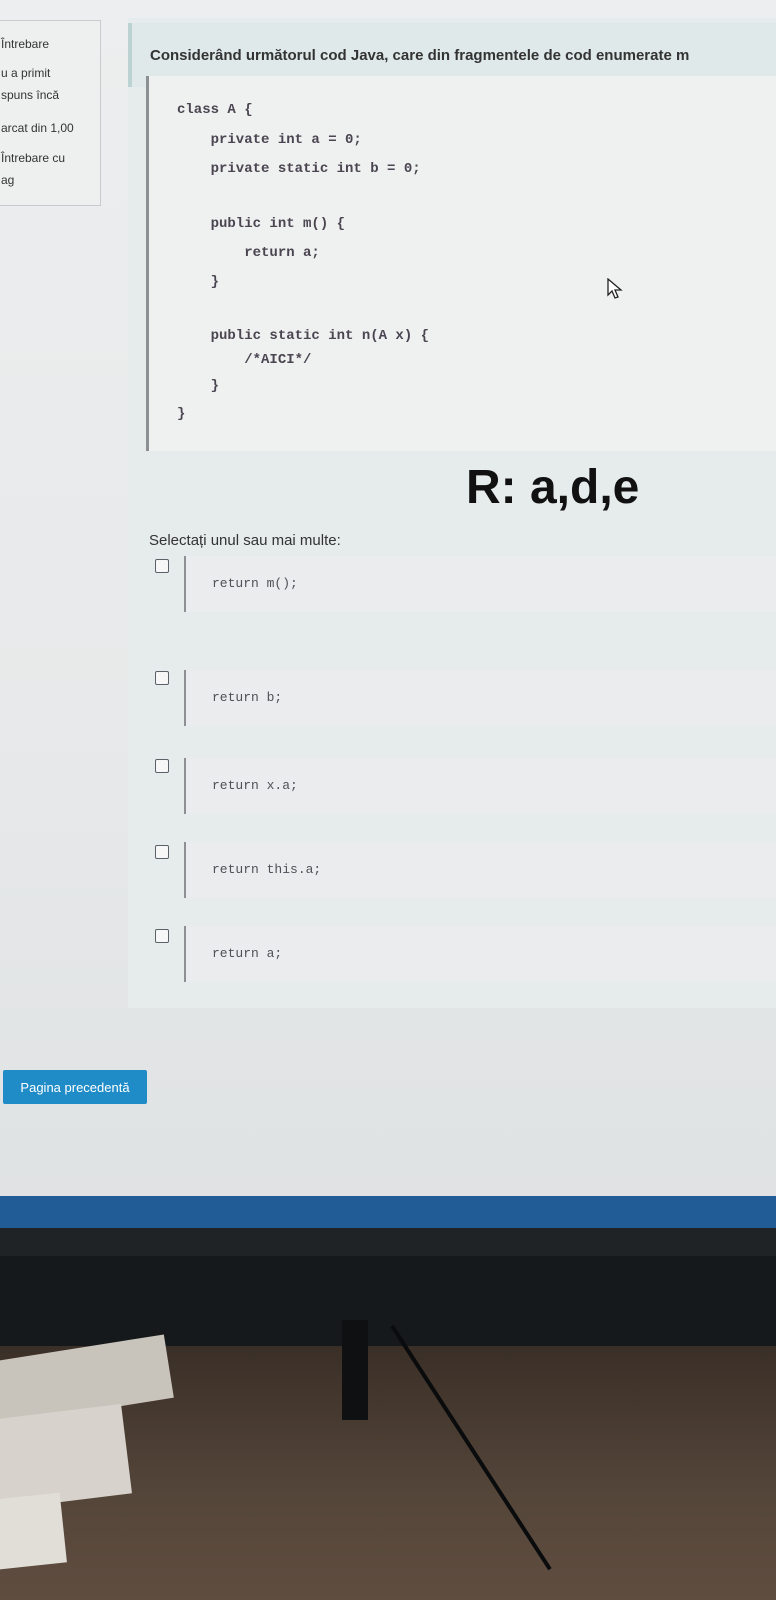  I want to click on code-line: public static int n(A x) {, so click(303, 336).